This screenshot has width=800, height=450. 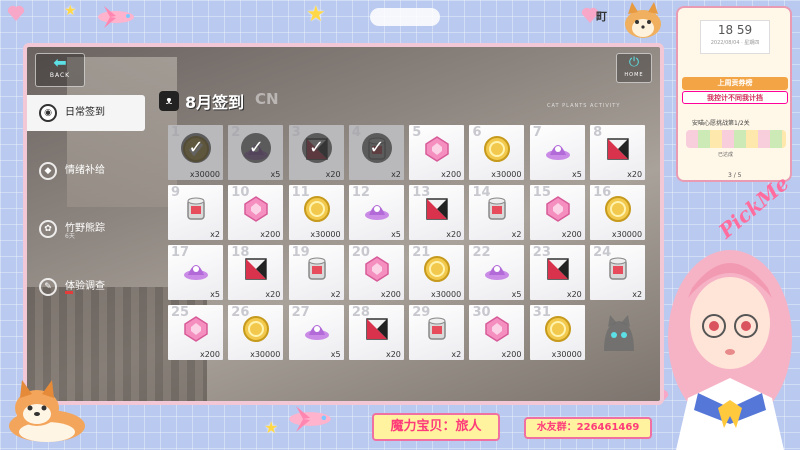 I want to click on reward-cell-day-27: 27 x5, so click(x=316, y=332).